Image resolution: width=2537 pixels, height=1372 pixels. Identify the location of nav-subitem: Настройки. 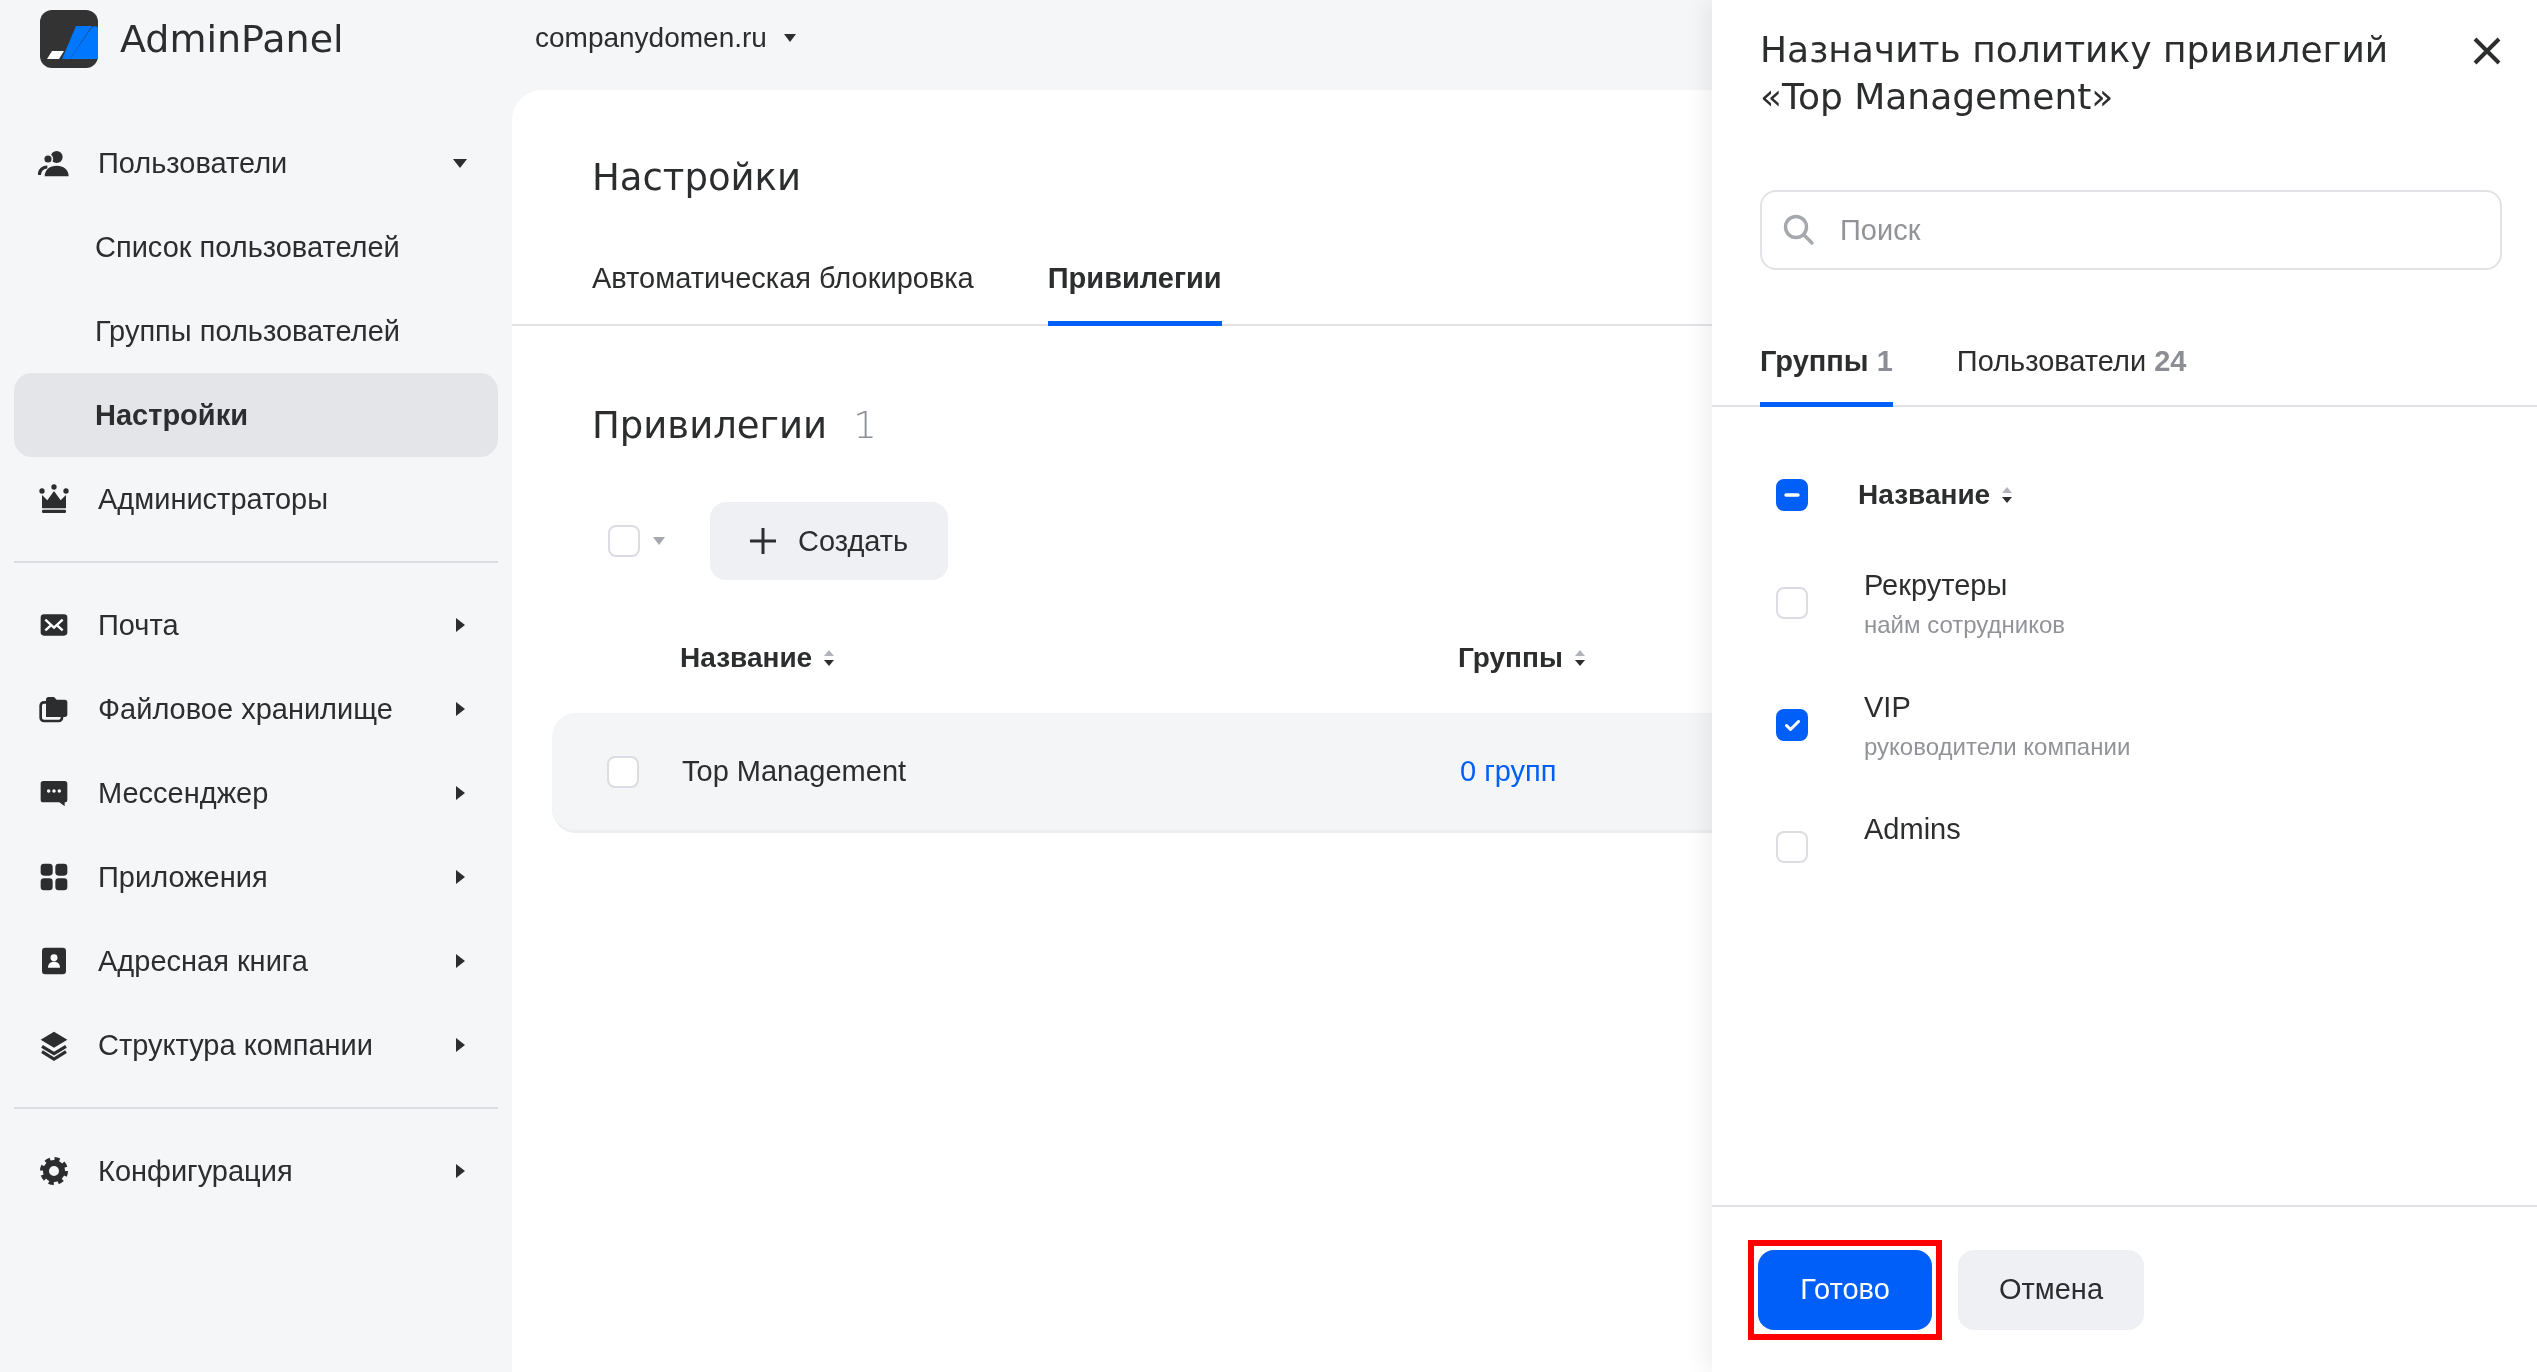
(256, 415).